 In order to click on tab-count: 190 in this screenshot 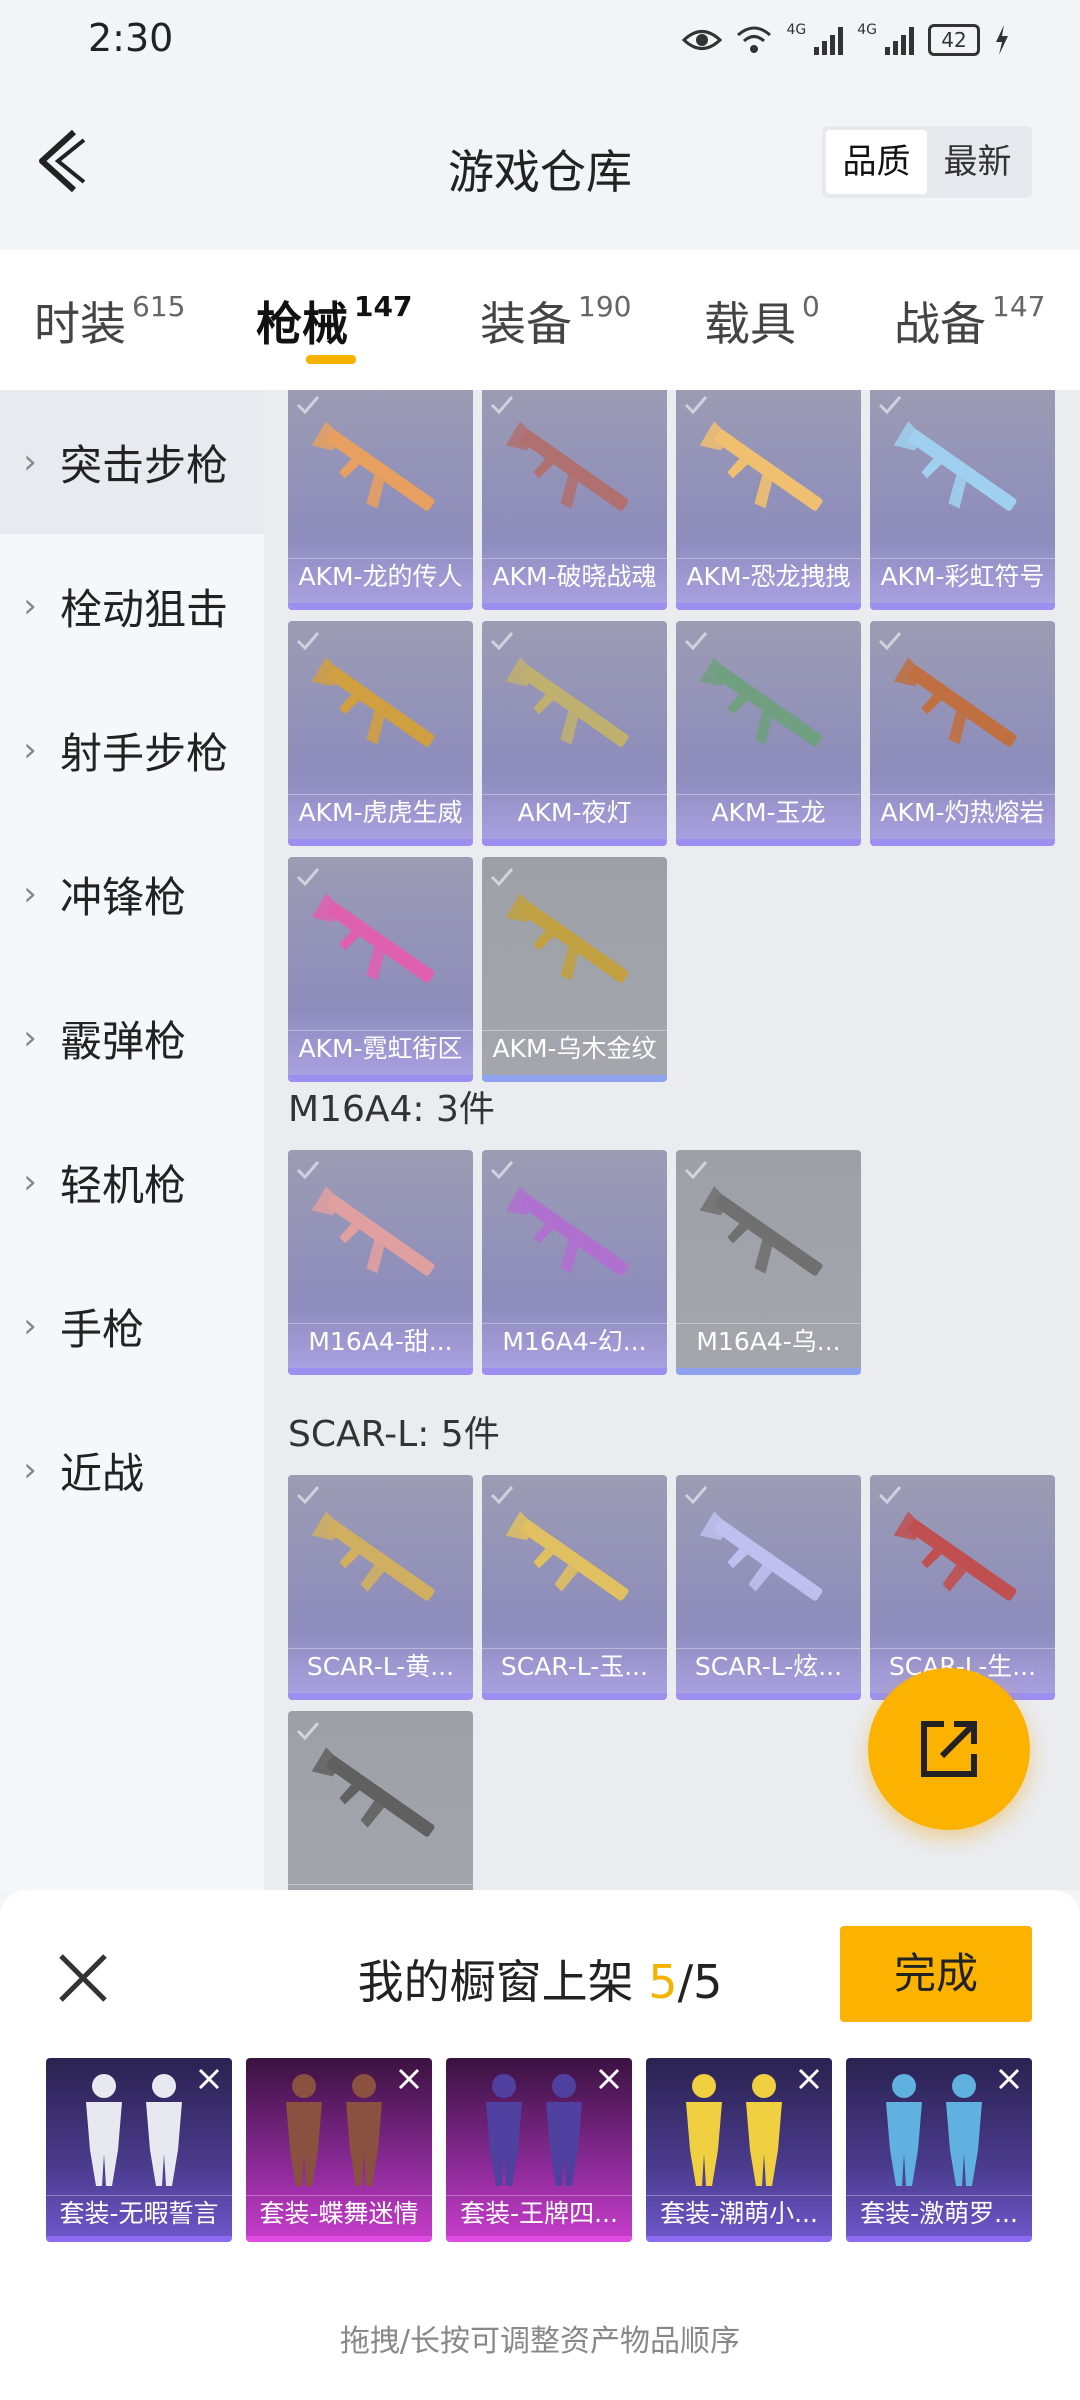, I will do `click(605, 306)`.